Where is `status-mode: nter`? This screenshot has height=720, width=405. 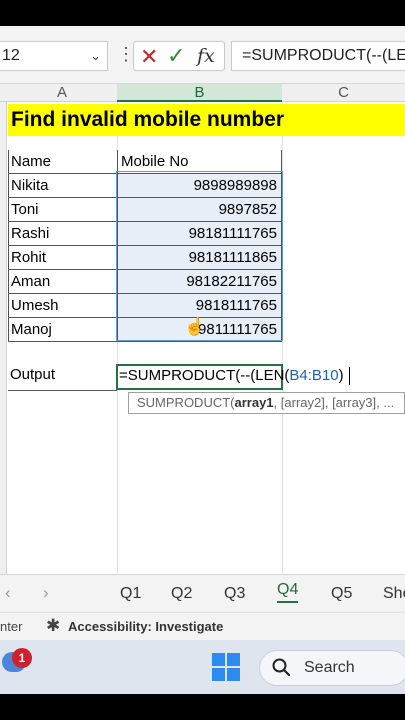
status-mode: nter is located at coordinates (11, 626).